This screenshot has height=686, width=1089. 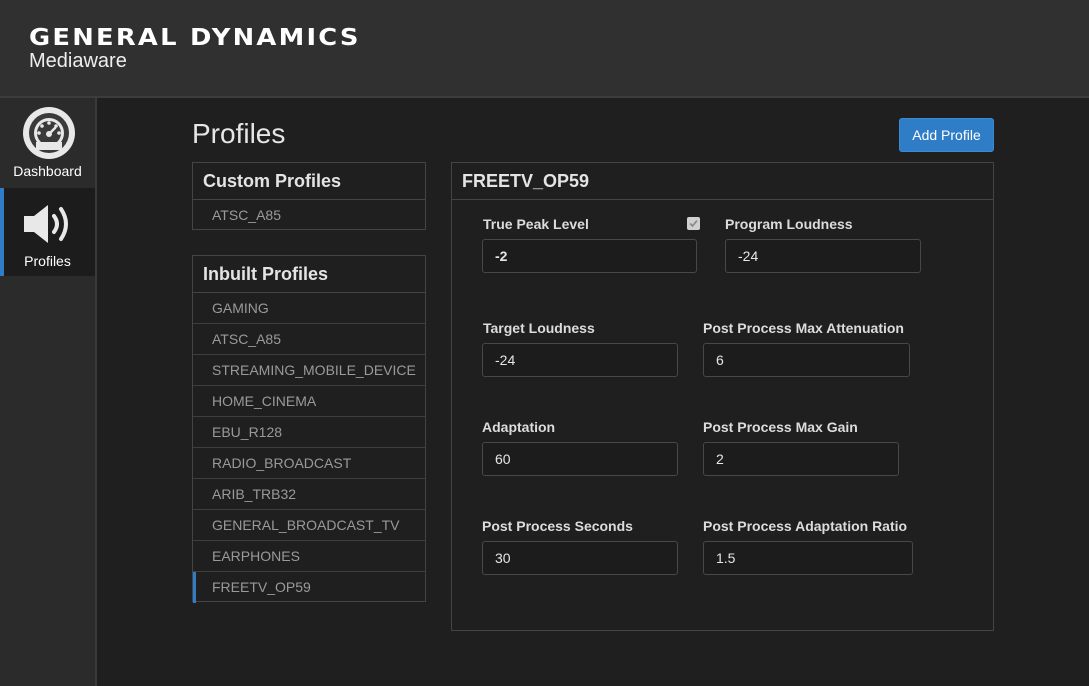 What do you see at coordinates (519, 427) in the screenshot?
I see `adaptation-label: Adaptation` at bounding box center [519, 427].